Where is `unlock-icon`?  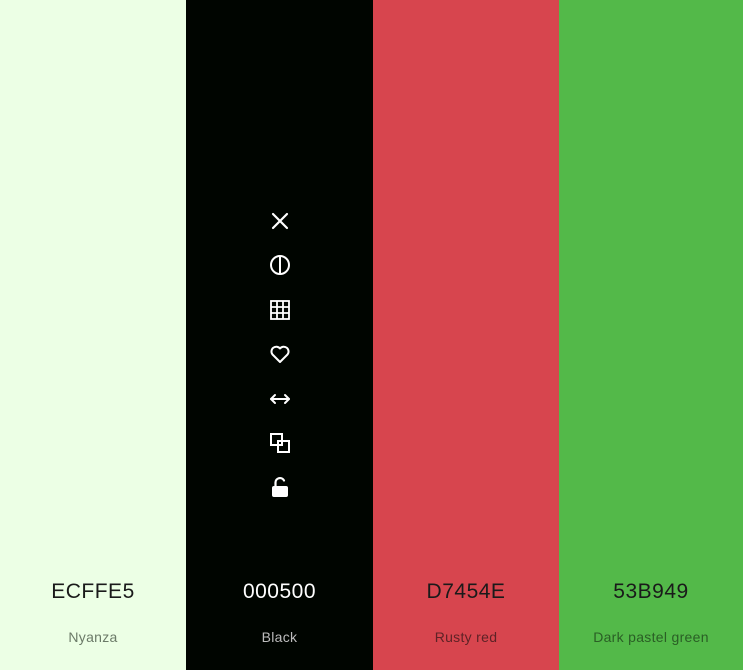
unlock-icon is located at coordinates (279, 487).